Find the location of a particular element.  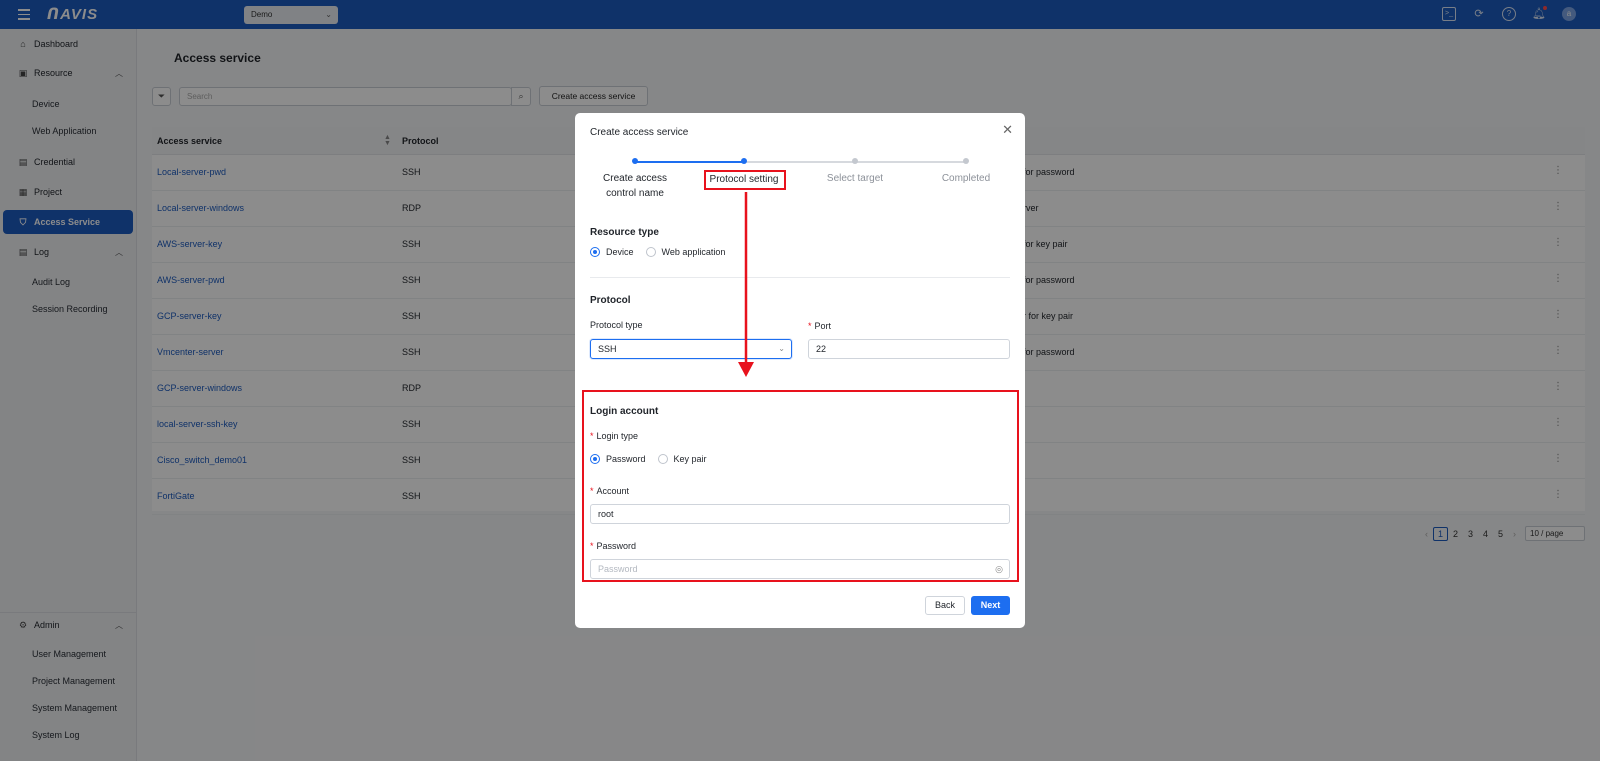

radio-web-application is located at coordinates (650, 252).